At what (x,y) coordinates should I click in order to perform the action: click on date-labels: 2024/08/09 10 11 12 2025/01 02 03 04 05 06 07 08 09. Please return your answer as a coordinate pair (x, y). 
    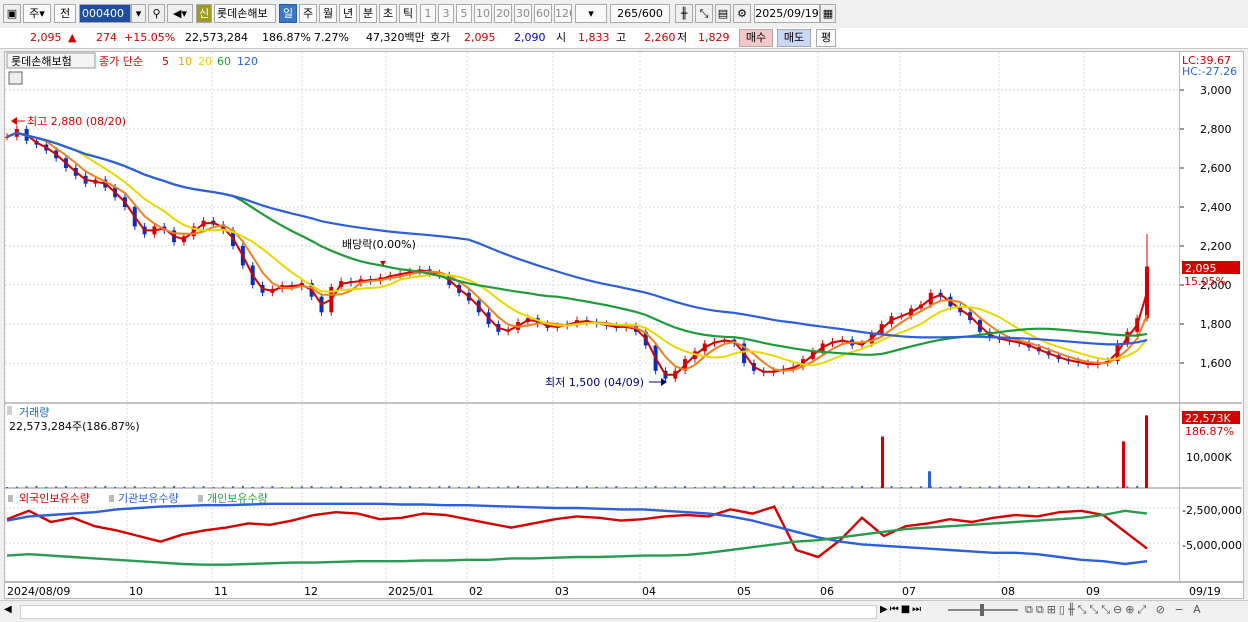
    Looking at the image, I should click on (553, 591).